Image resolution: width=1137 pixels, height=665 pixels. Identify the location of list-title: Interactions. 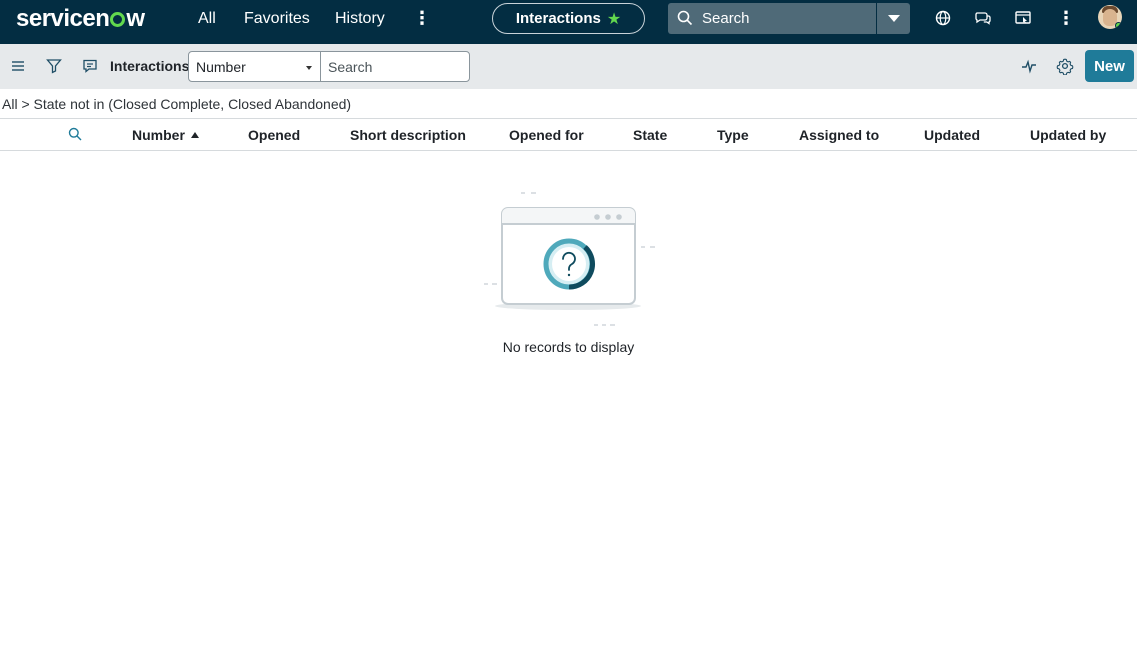
(150, 66).